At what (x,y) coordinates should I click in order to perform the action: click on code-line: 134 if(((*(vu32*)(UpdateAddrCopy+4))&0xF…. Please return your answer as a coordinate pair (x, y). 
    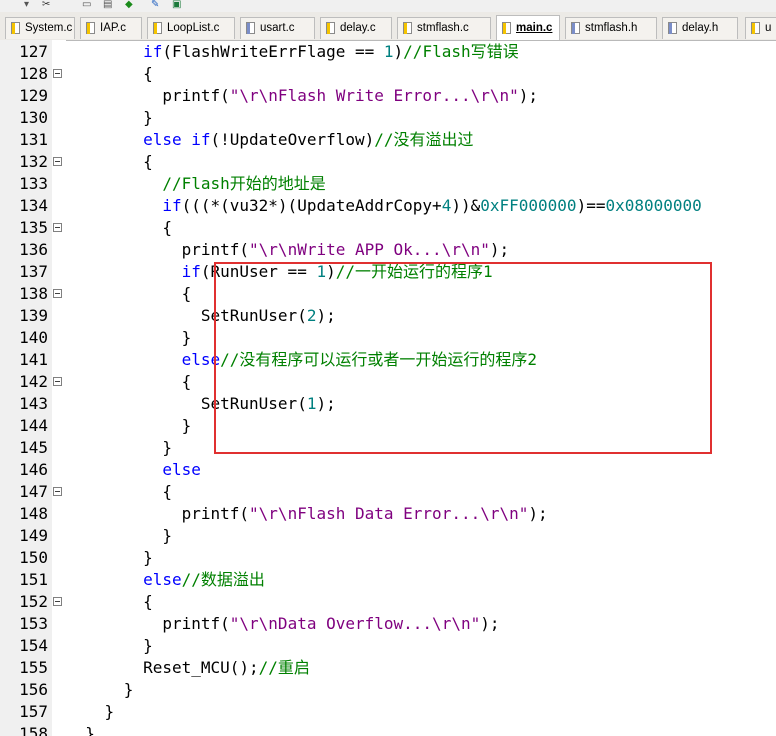
    Looking at the image, I should click on (388, 206).